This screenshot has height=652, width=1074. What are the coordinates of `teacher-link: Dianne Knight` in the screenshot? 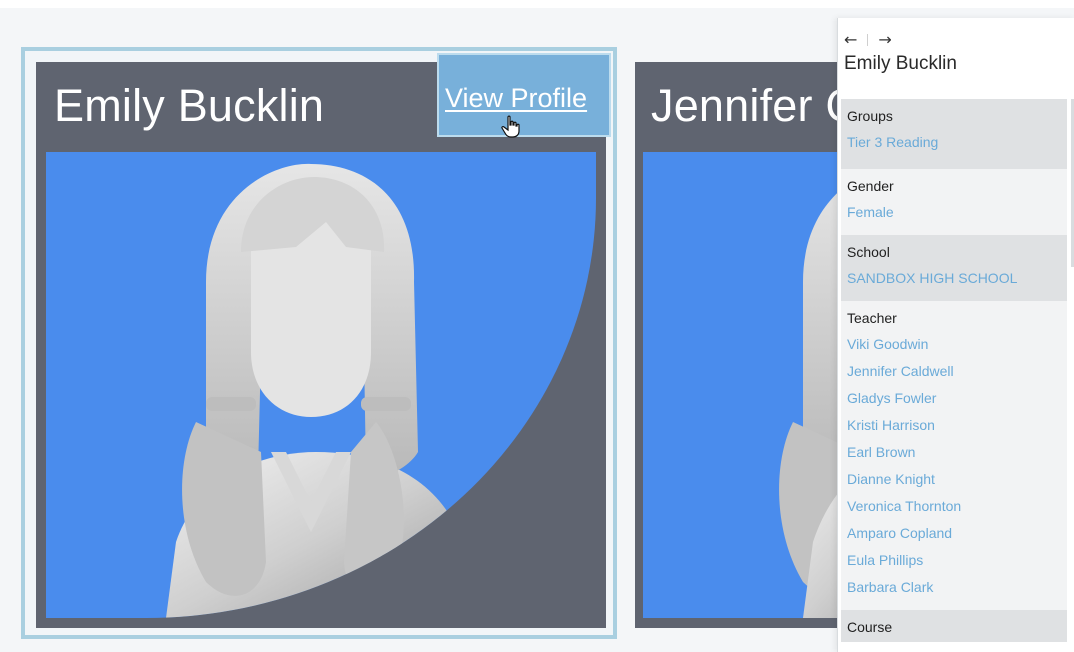 It's located at (954, 479).